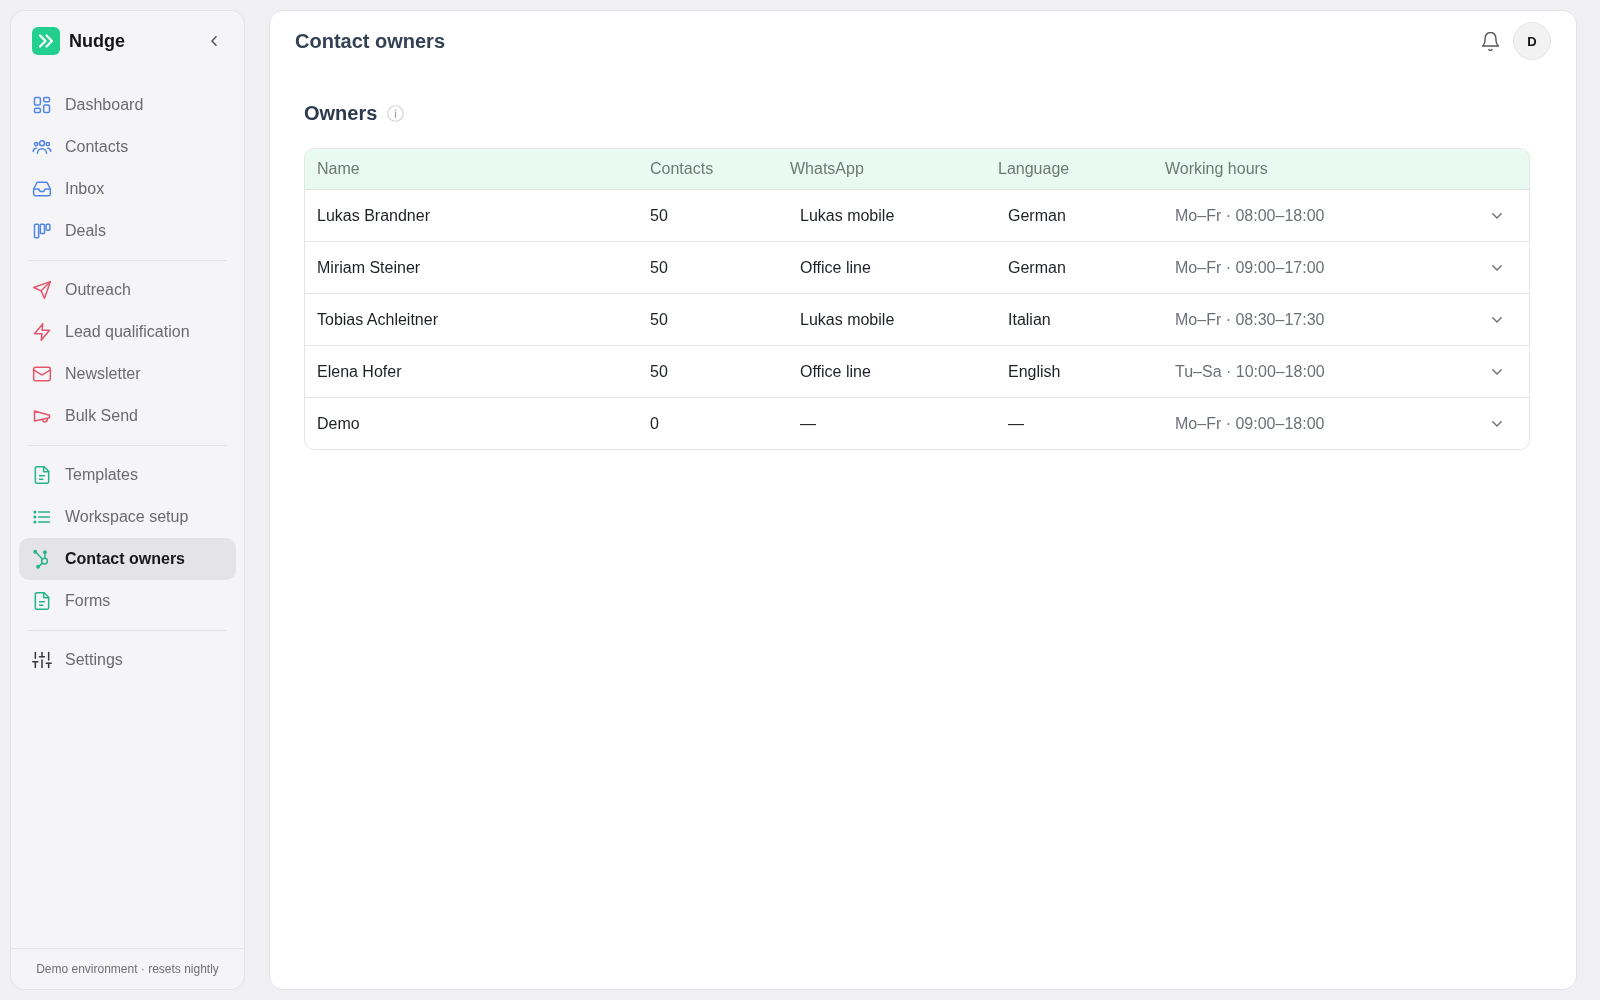 The height and width of the screenshot is (1000, 1600). I want to click on table-cell-text: Italian, so click(1029, 319).